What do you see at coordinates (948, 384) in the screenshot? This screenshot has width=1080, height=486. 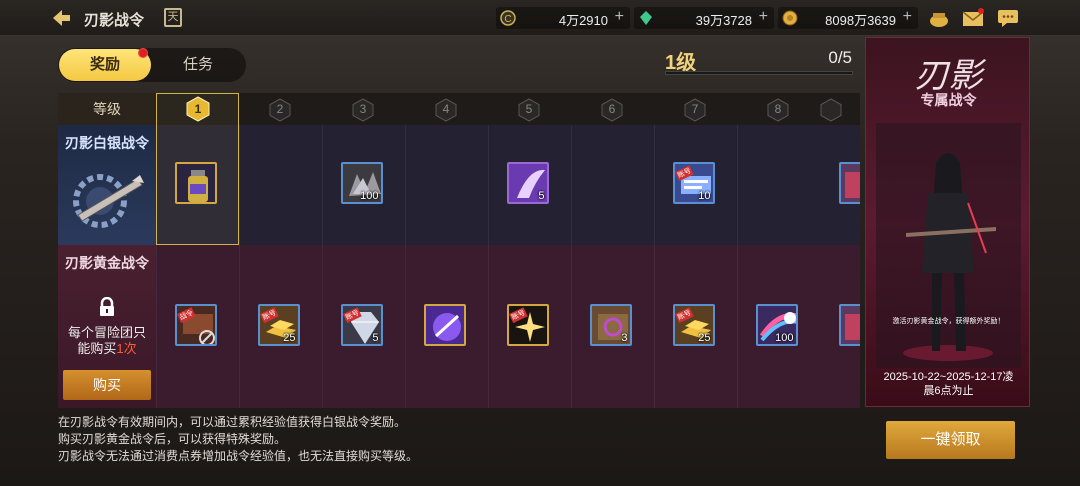 I see `banner-date: 2025-10-22~2025-12-17凌 晨6点为止` at bounding box center [948, 384].